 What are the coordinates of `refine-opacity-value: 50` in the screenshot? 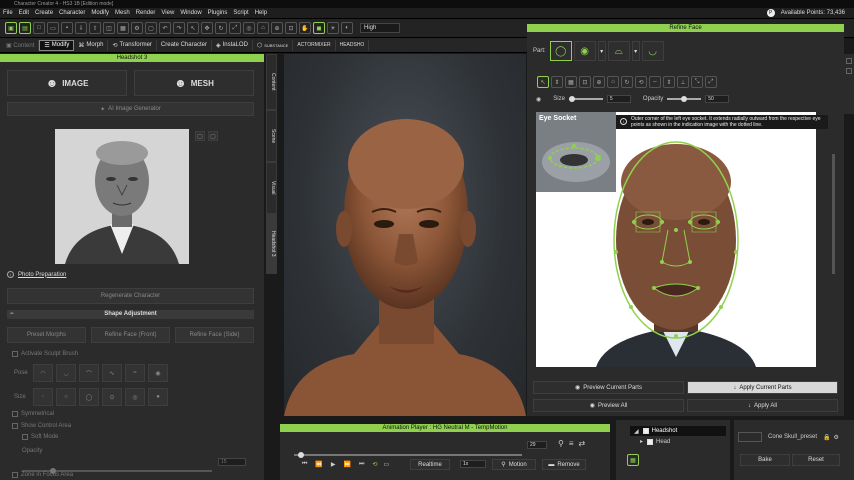 It's located at (717, 99).